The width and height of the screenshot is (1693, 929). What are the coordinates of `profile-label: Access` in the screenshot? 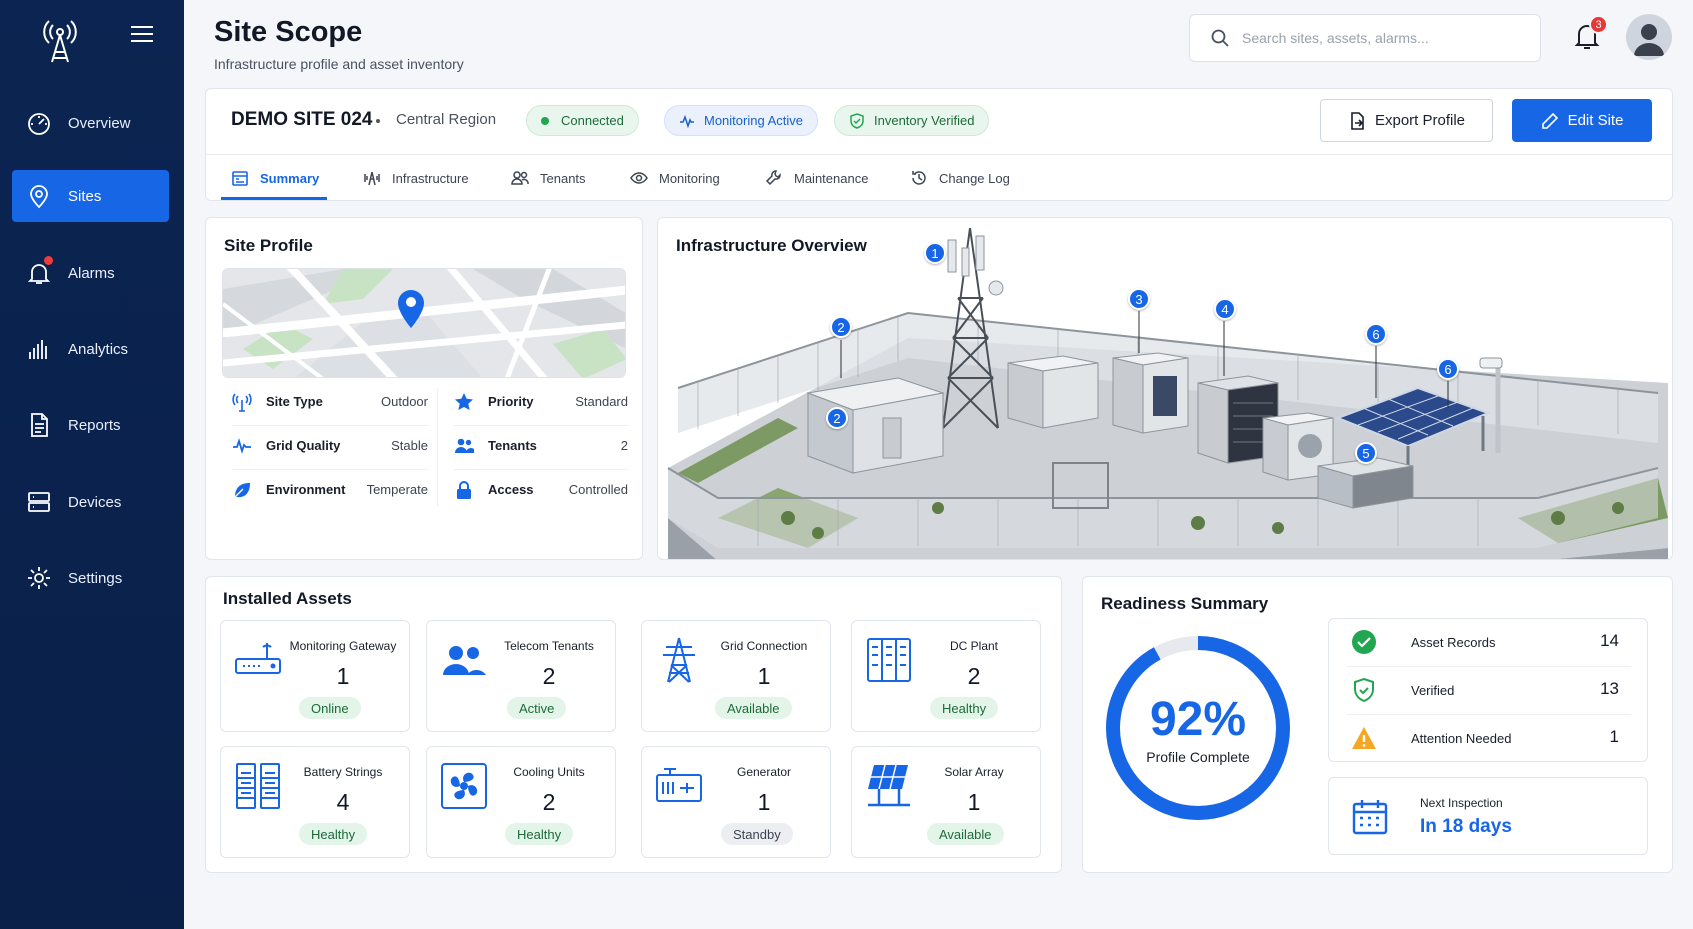 It's located at (511, 489).